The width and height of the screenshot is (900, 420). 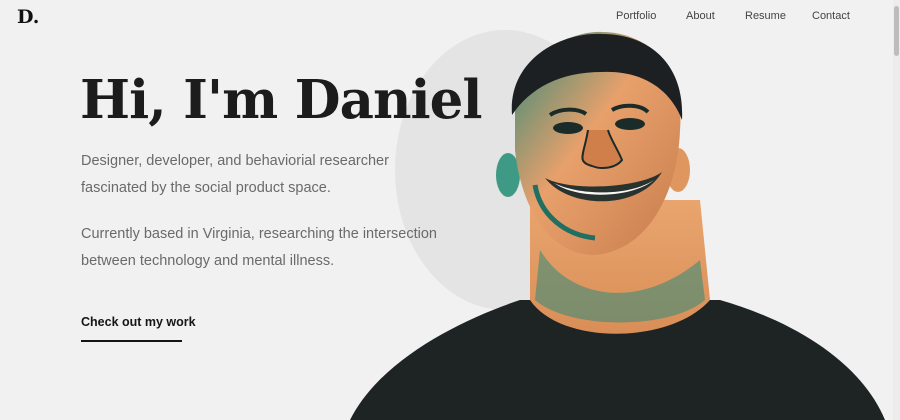 I want to click on intro-line-2: fascinated by the social product space., so click(x=206, y=188).